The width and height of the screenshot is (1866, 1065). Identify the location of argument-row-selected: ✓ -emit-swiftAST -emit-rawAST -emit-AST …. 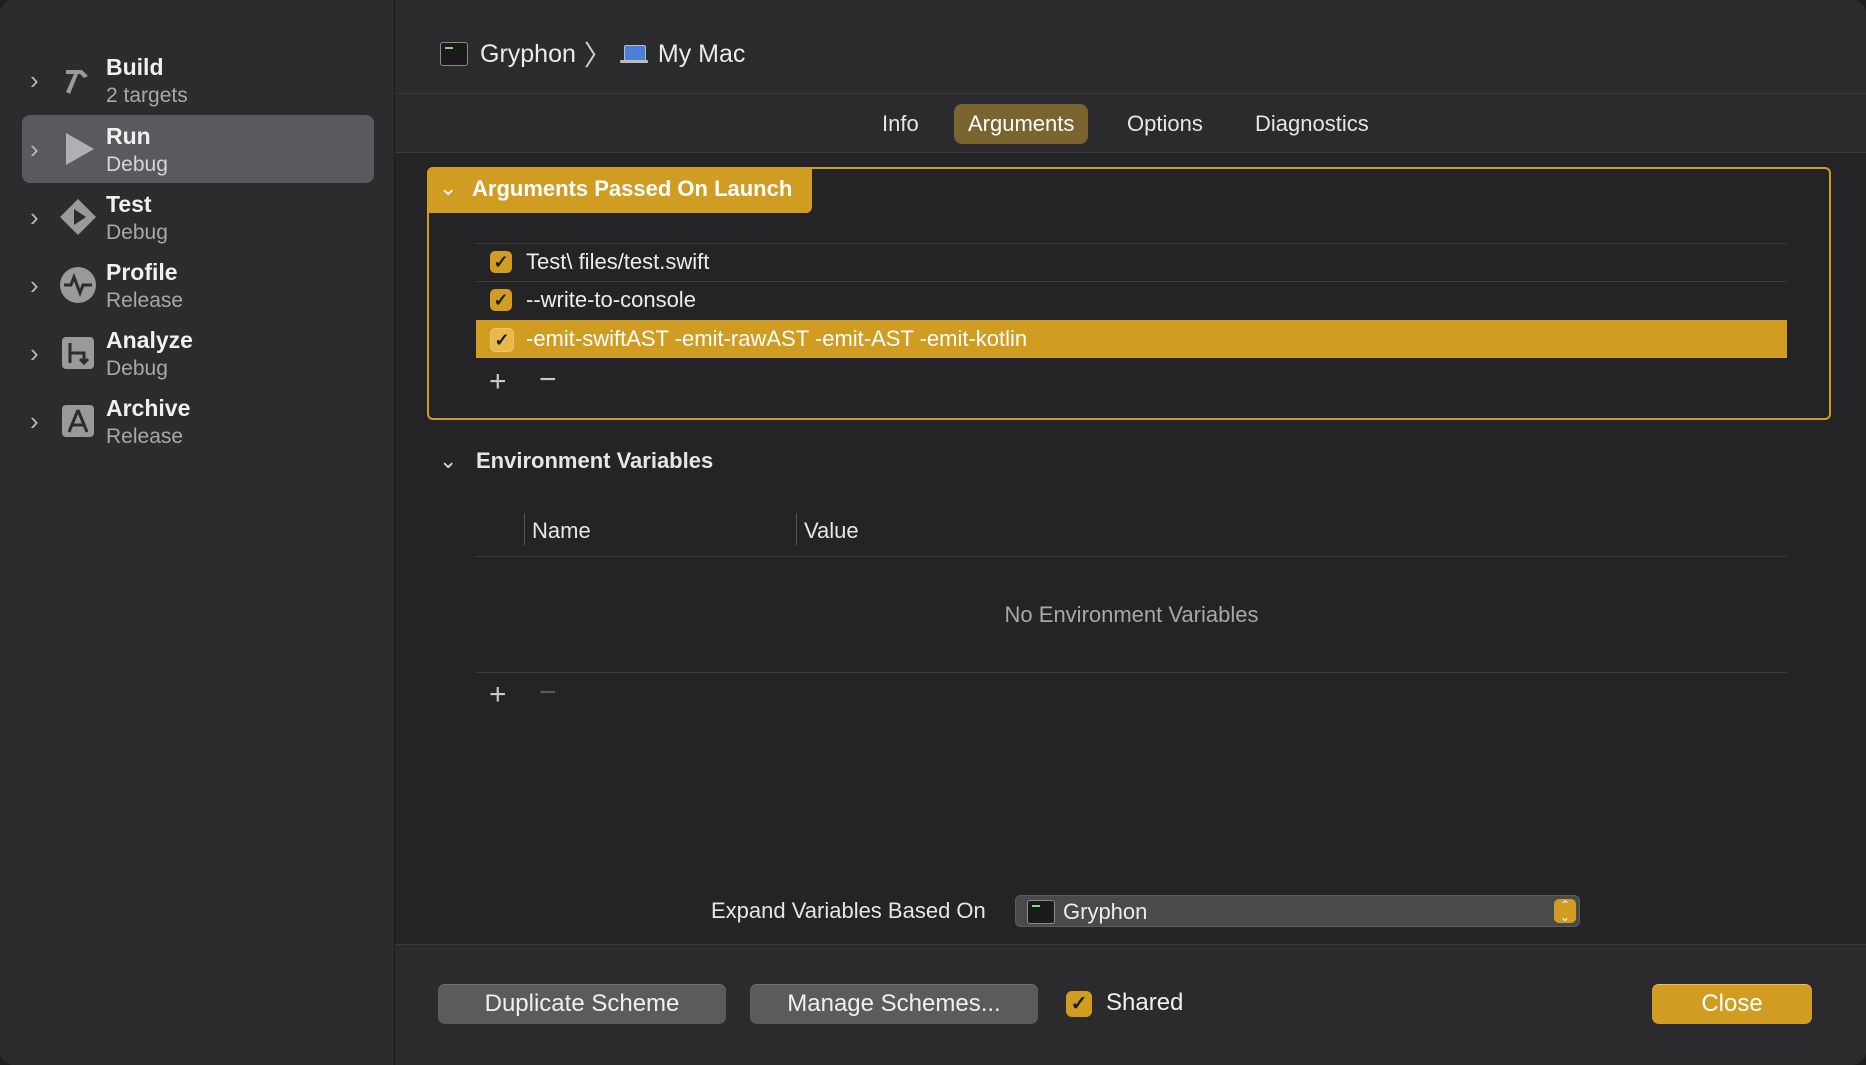
(1131, 339).